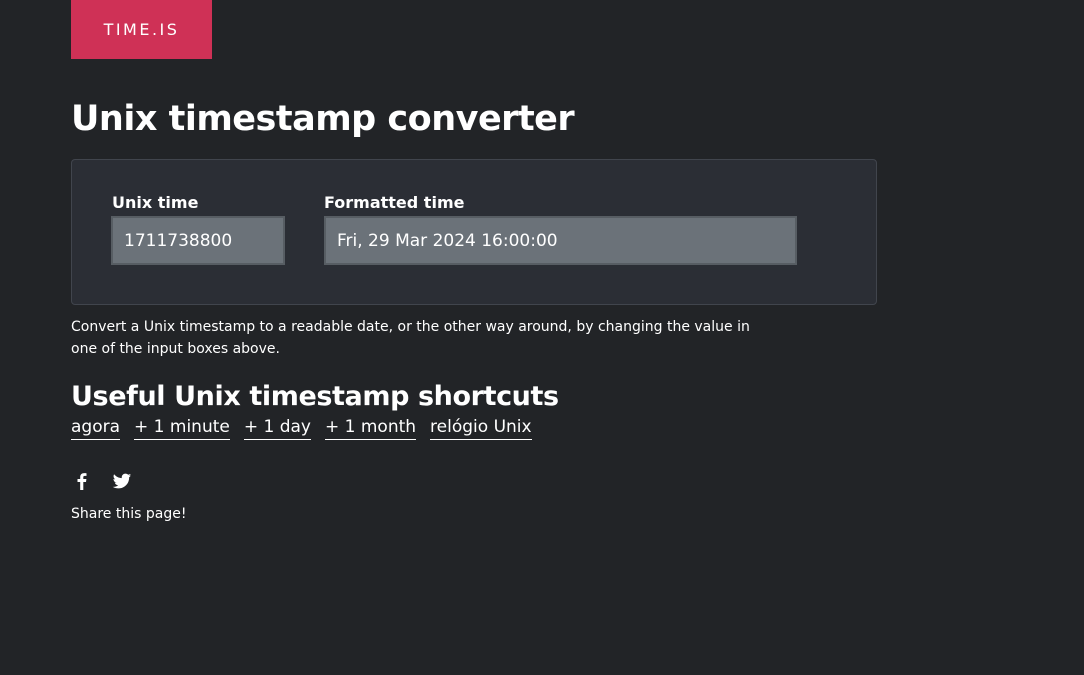 This screenshot has width=1084, height=675. I want to click on shortcut-plus-month-link: + 1 month, so click(371, 427).